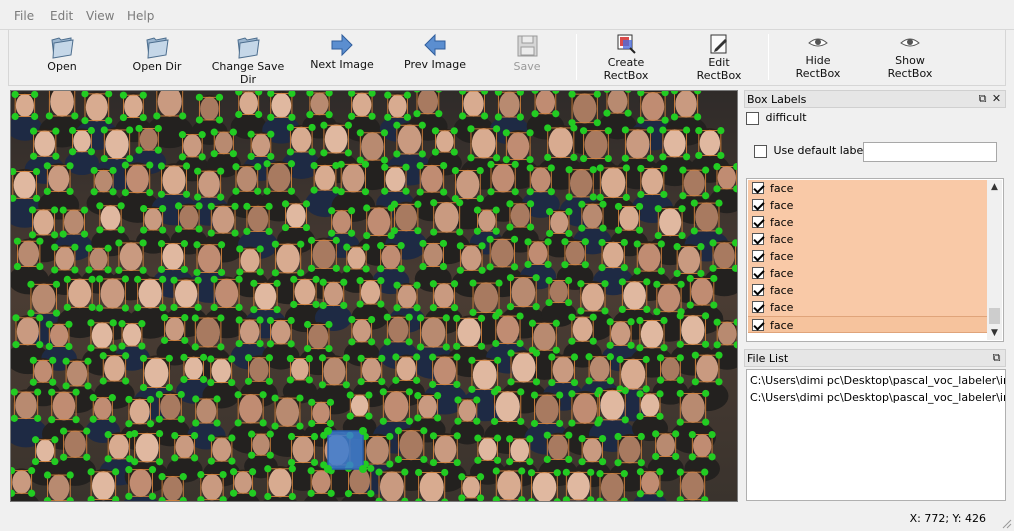 This screenshot has width=1014, height=531. I want to click on change-save-dir-button: Change Save Dir, so click(248, 59).